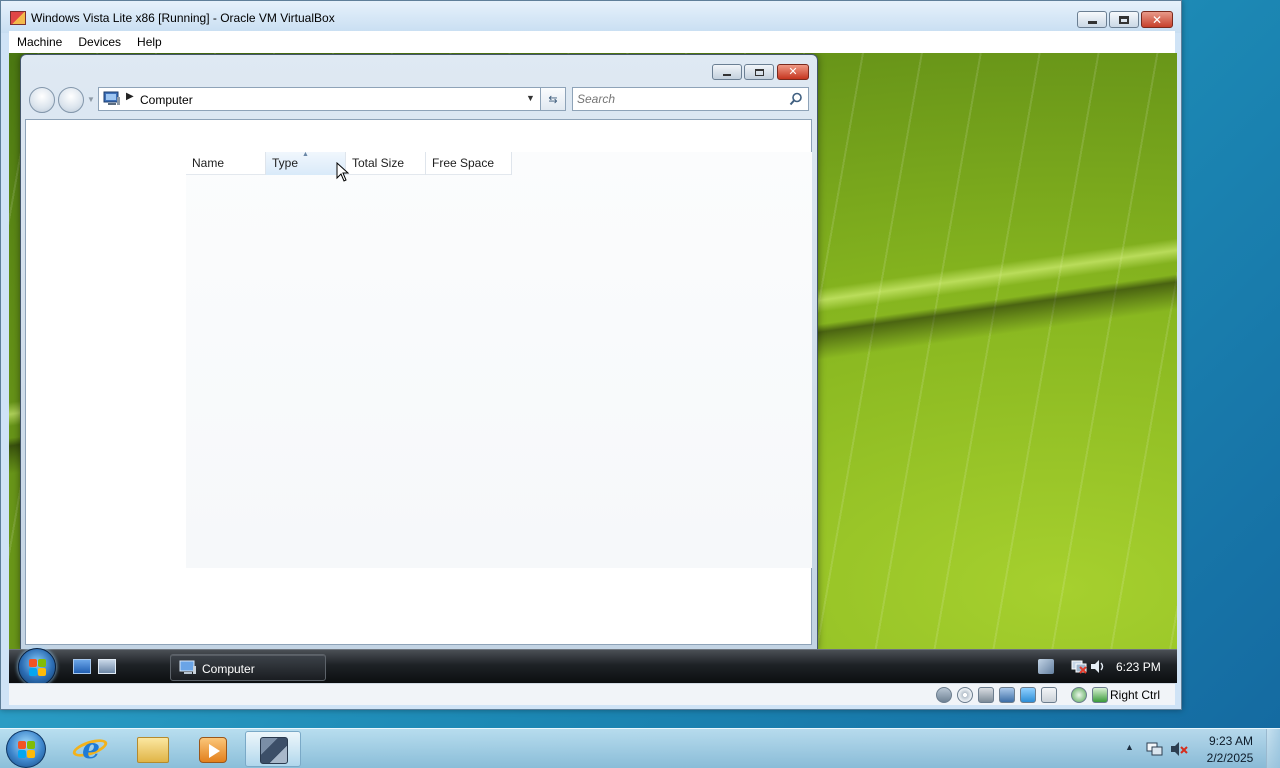 The image size is (1280, 768). Describe the element at coordinates (530, 98) in the screenshot. I see `chevron-down-icon: ▼` at that location.